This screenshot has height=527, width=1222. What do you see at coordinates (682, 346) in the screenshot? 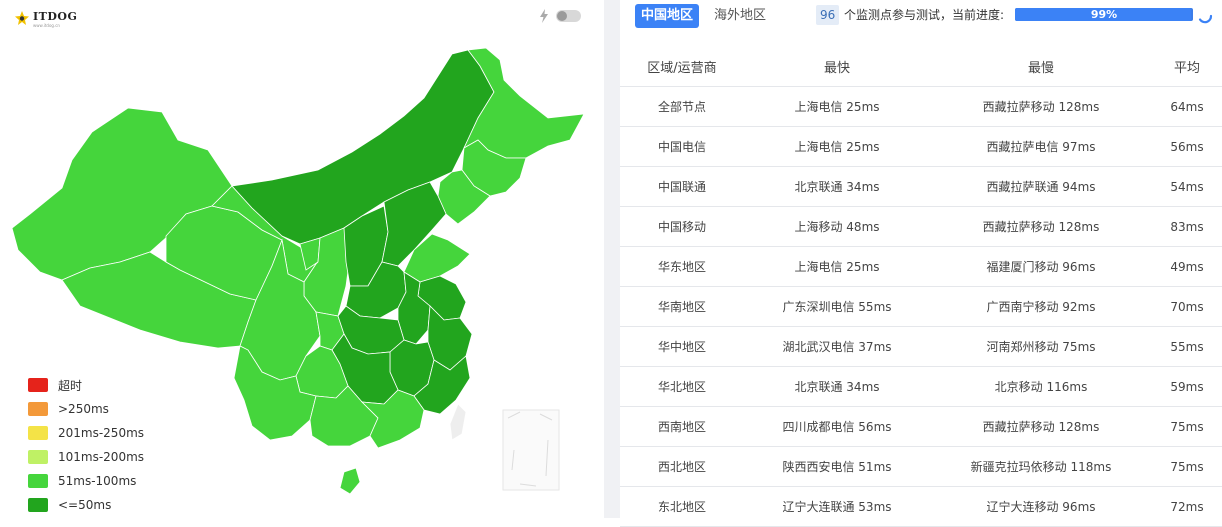
I see `cell-region: 华中地区` at bounding box center [682, 346].